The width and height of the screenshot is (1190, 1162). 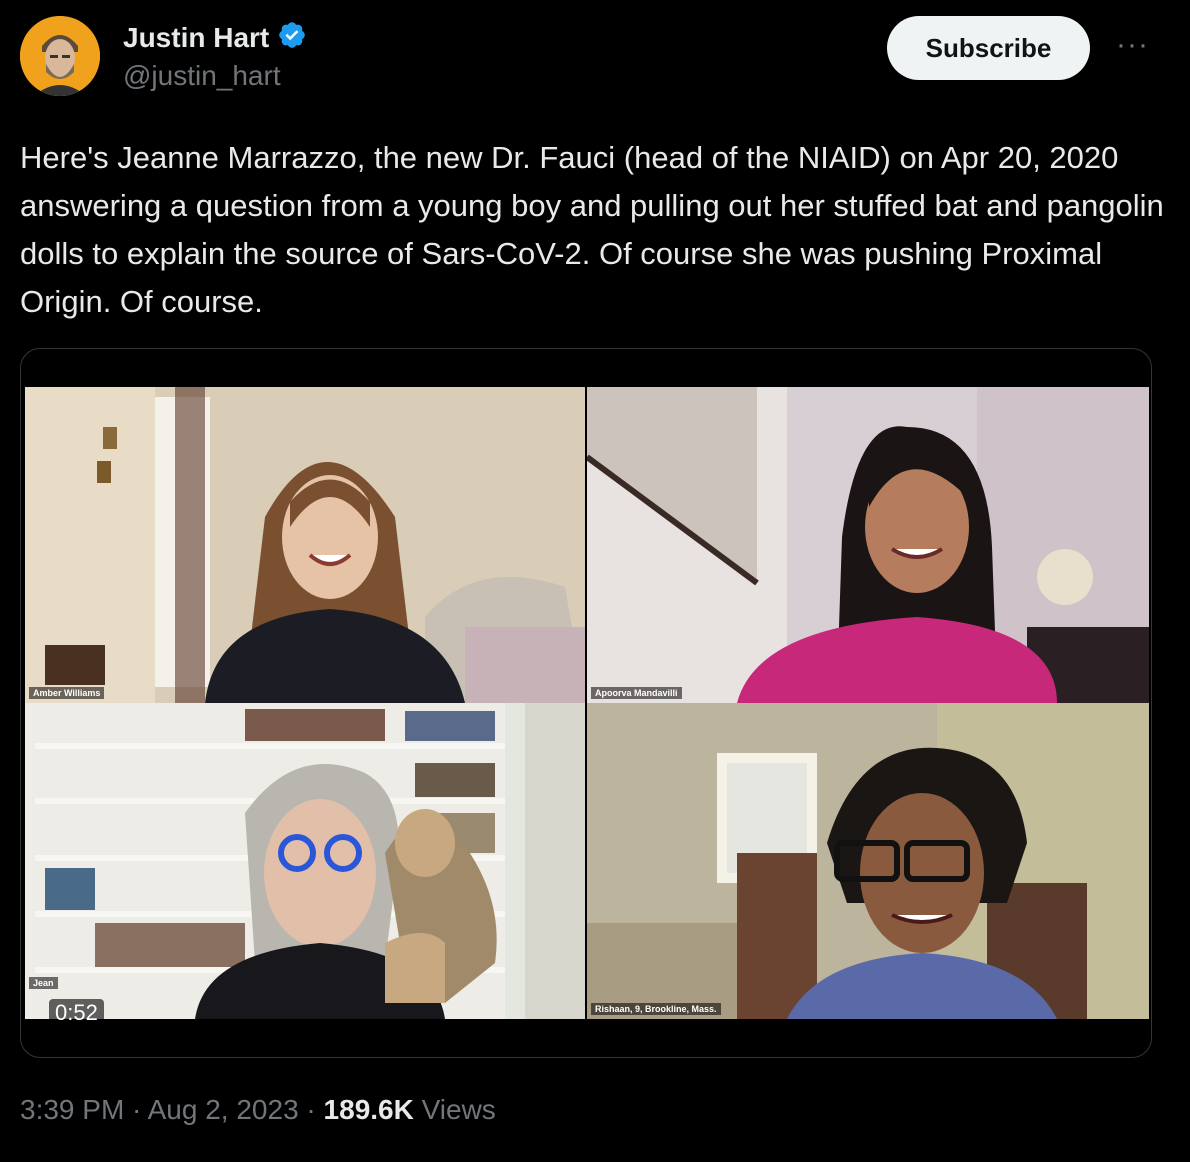 I want to click on video-tile-bottom-right: Rishaan, 9, Brookline, Mass., so click(x=868, y=861).